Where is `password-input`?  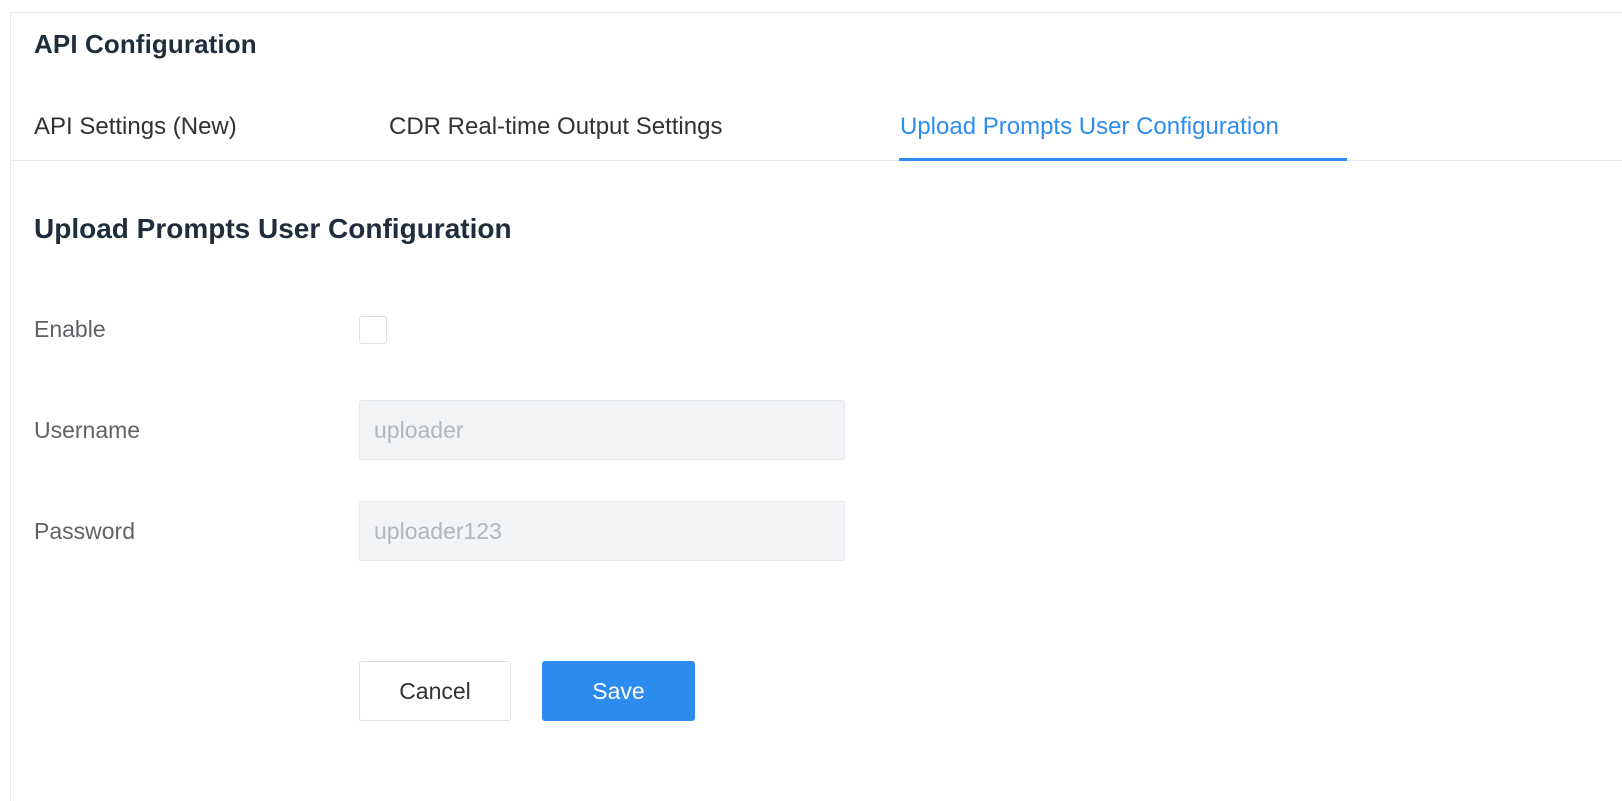
password-input is located at coordinates (602, 531).